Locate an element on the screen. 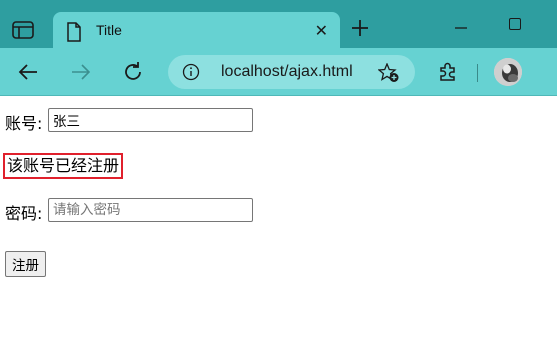  password-input is located at coordinates (150, 210).